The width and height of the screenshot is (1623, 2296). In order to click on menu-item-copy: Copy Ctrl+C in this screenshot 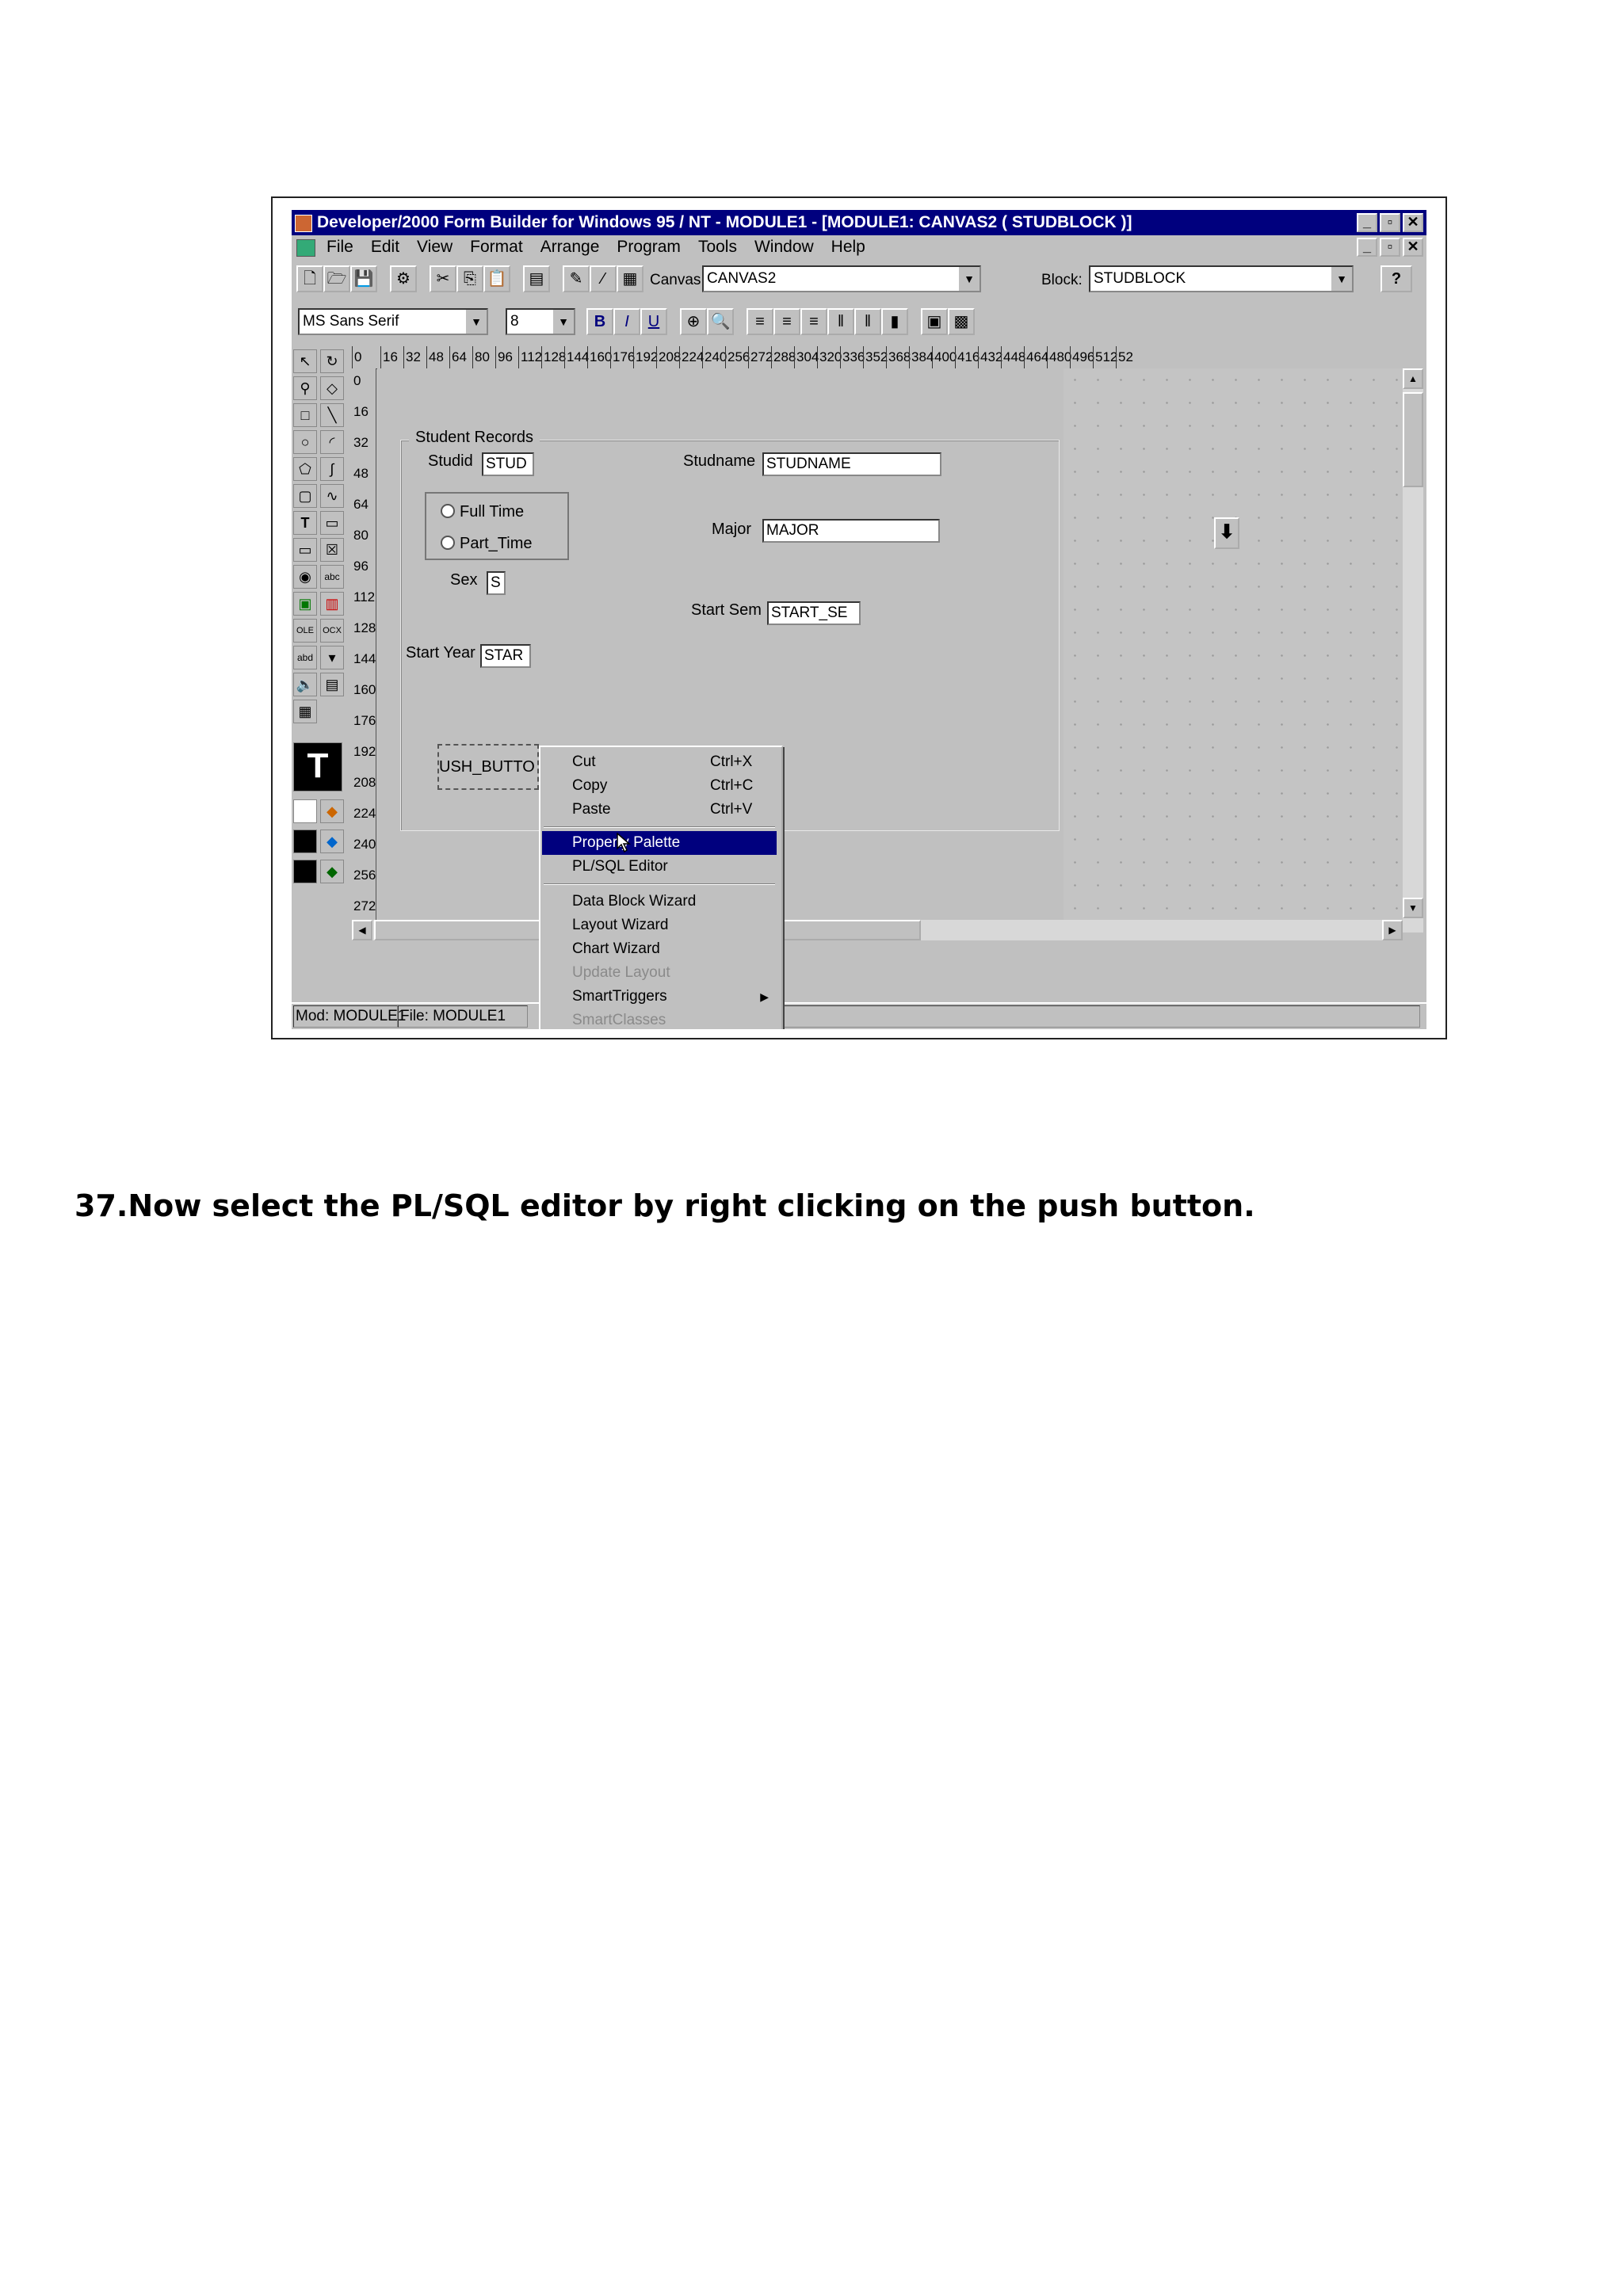, I will do `click(659, 786)`.